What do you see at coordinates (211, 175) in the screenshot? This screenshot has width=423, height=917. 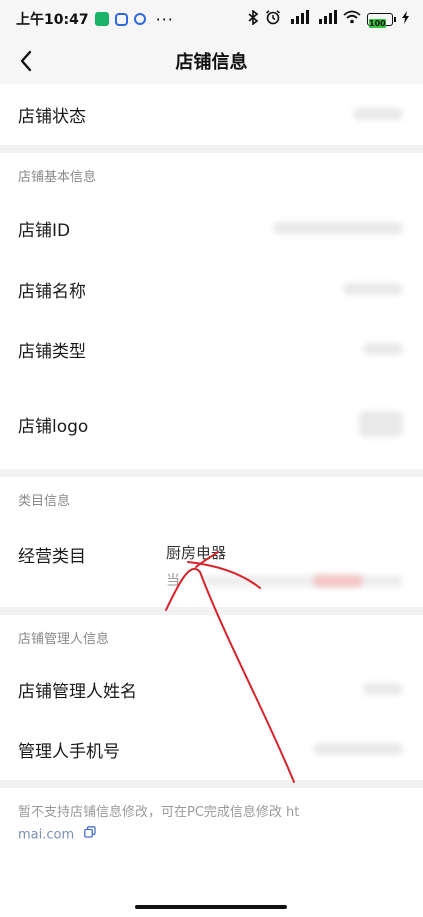 I see `section-basic-info: 店铺基本信息` at bounding box center [211, 175].